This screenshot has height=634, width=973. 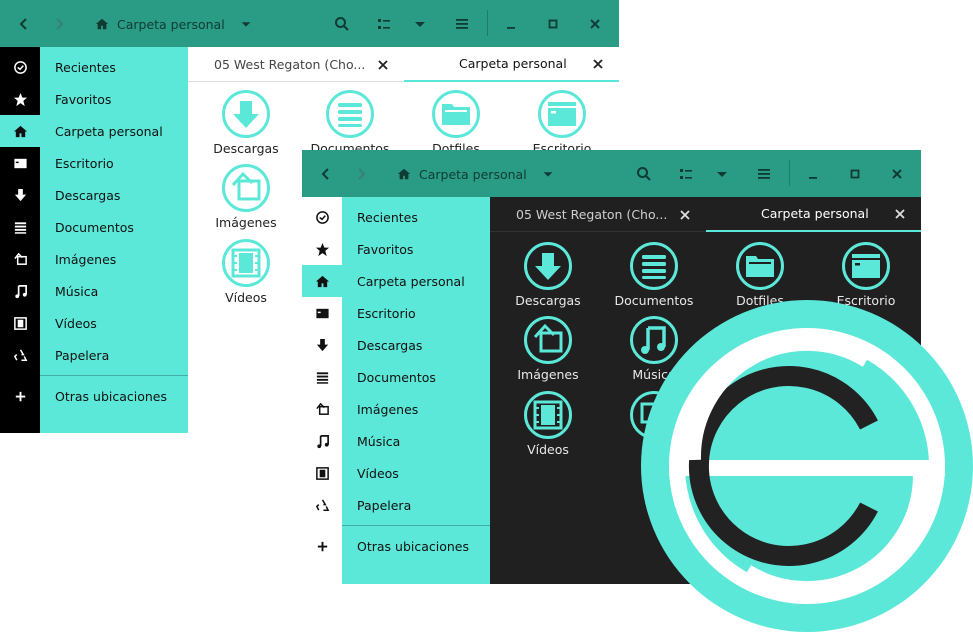 I want to click on chevron-left-icon, so click(x=325, y=174).